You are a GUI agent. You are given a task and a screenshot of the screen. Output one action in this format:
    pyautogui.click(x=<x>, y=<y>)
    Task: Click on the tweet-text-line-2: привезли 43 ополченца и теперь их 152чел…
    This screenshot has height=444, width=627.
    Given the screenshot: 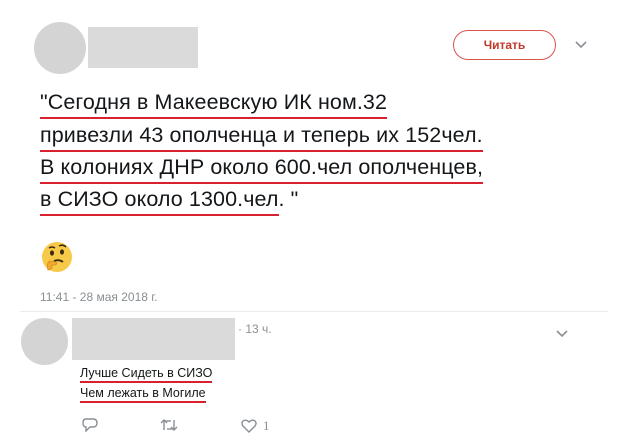 What is the action you would take?
    pyautogui.click(x=261, y=137)
    